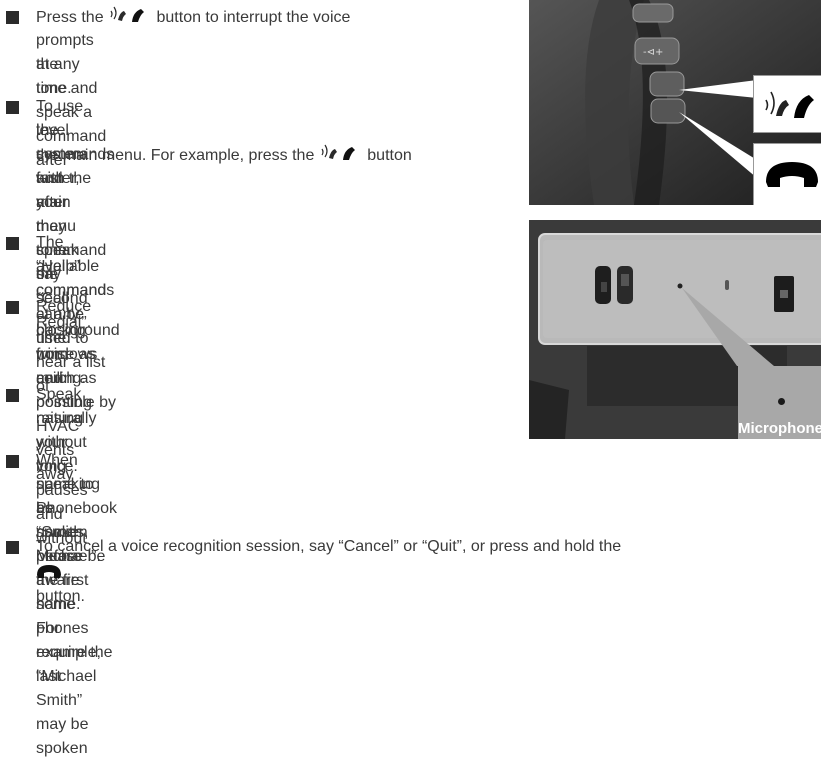 The height and width of the screenshot is (761, 821). What do you see at coordinates (779, 428) in the screenshot?
I see `microphone-label: Microphone` at bounding box center [779, 428].